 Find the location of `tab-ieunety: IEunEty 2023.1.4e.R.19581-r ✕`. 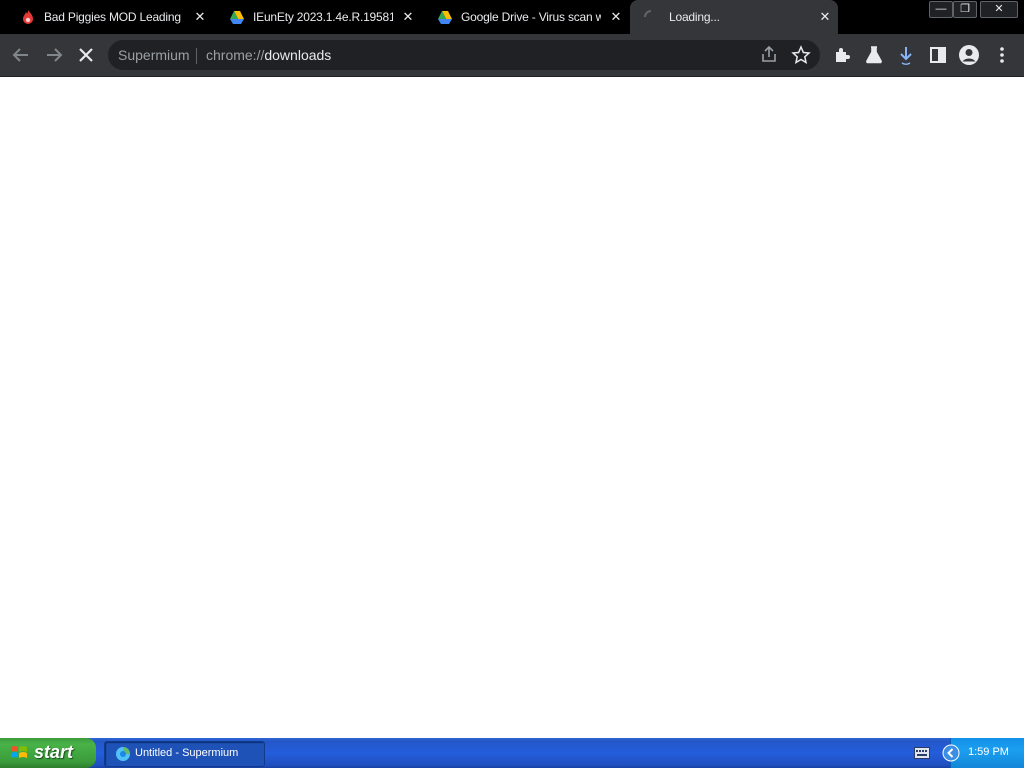

tab-ieunety: IEunEty 2023.1.4e.R.19581-r ✕ is located at coordinates (321, 17).